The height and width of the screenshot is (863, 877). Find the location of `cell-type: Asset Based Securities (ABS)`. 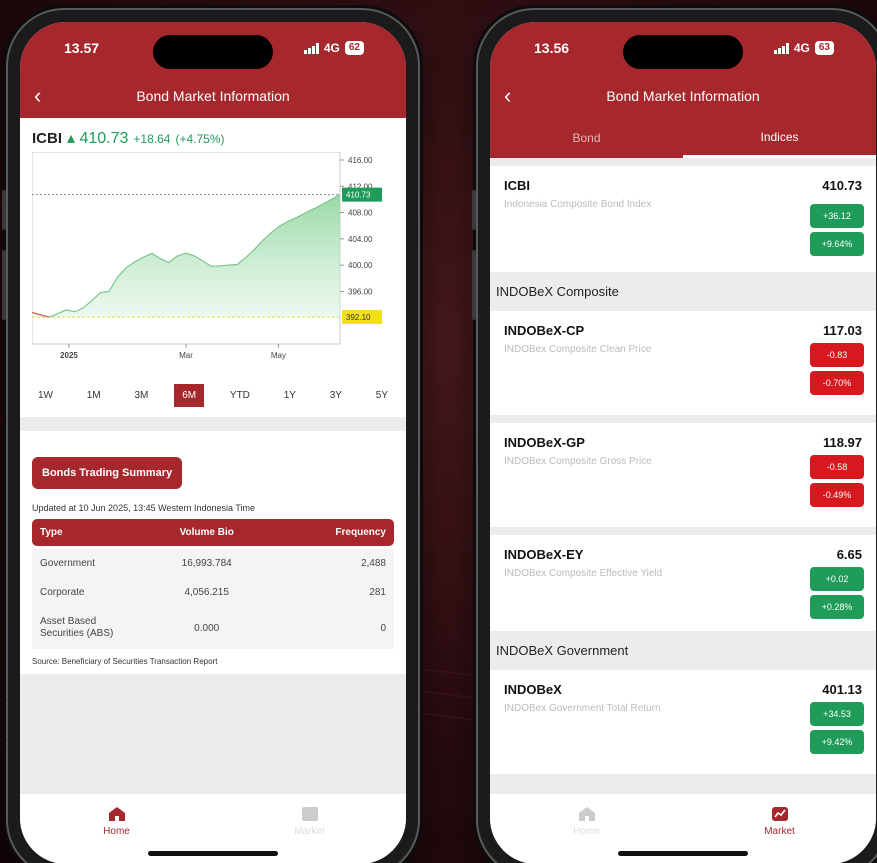

cell-type: Asset Based Securities (ABS) is located at coordinates (87, 628).